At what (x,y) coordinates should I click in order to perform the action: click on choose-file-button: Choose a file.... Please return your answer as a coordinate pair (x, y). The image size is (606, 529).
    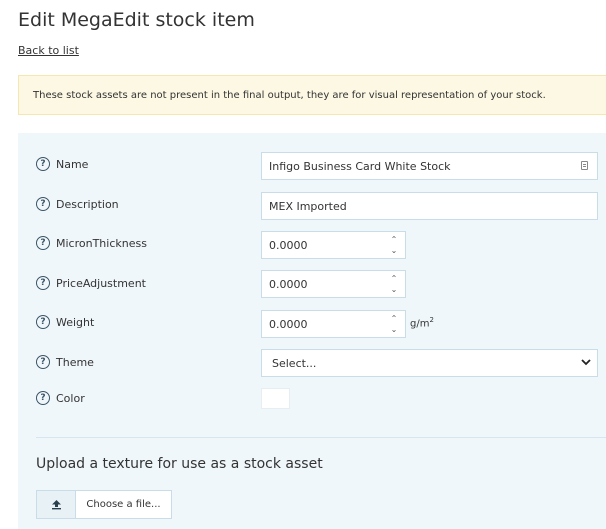
    Looking at the image, I should click on (104, 504).